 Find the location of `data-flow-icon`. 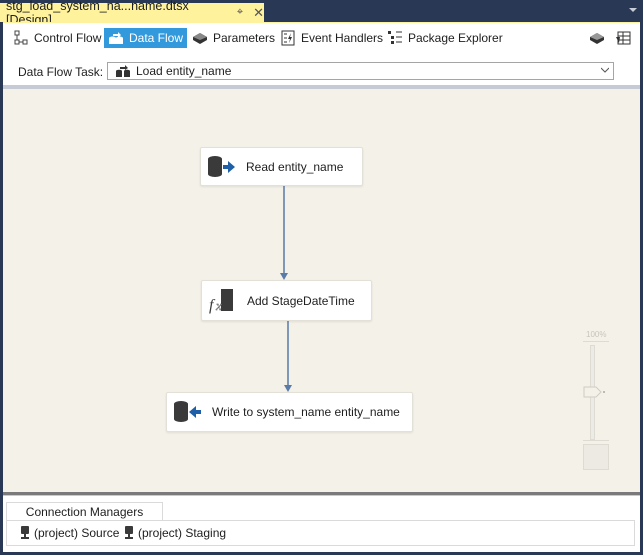

data-flow-icon is located at coordinates (116, 38).